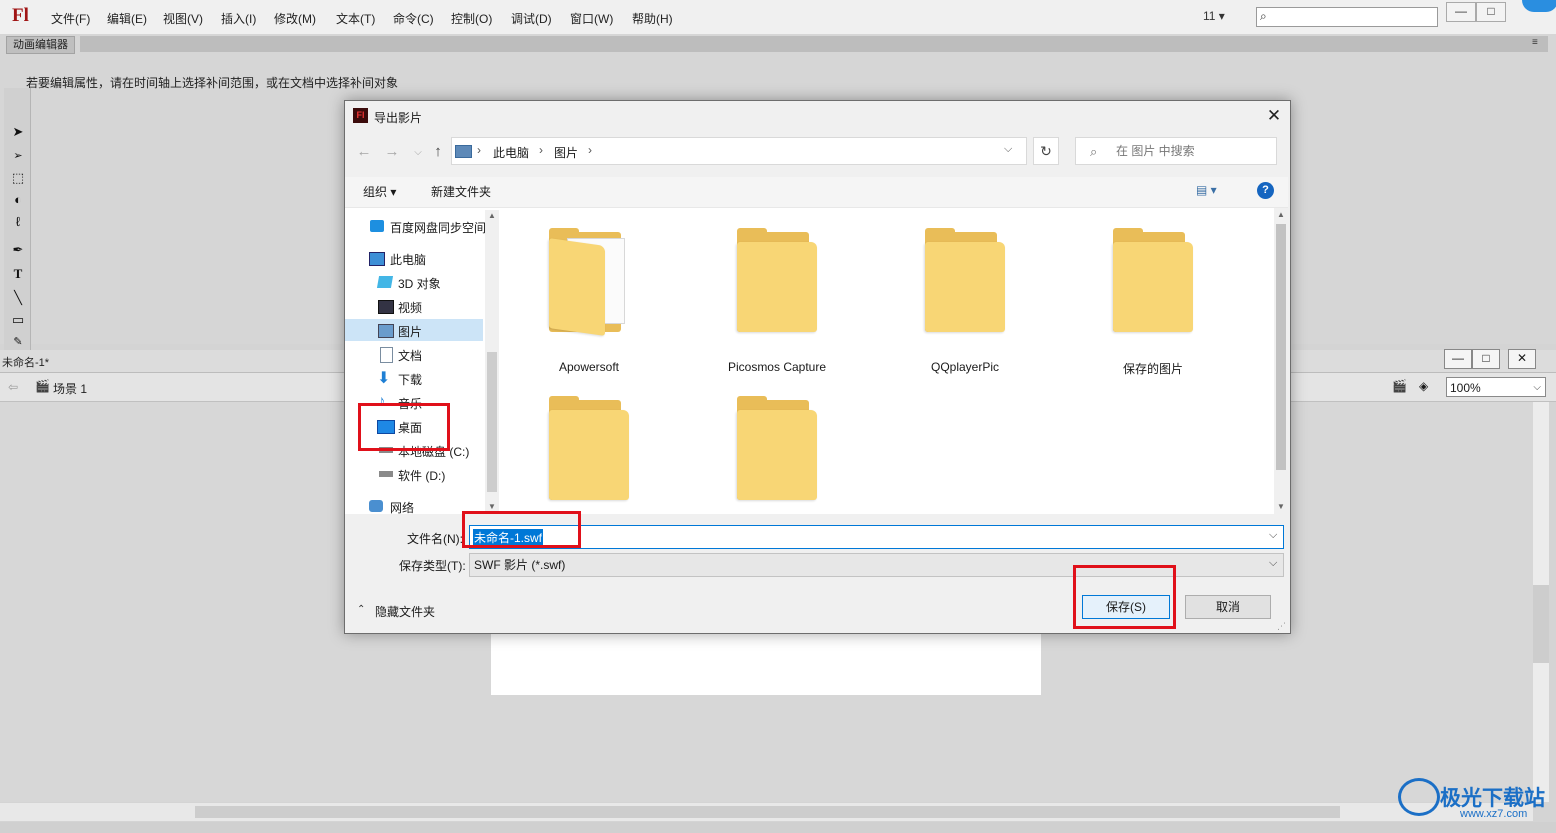 The height and width of the screenshot is (833, 1556). Describe the element at coordinates (410, 379) in the screenshot. I see `nav-item-downloads: 下载` at that location.